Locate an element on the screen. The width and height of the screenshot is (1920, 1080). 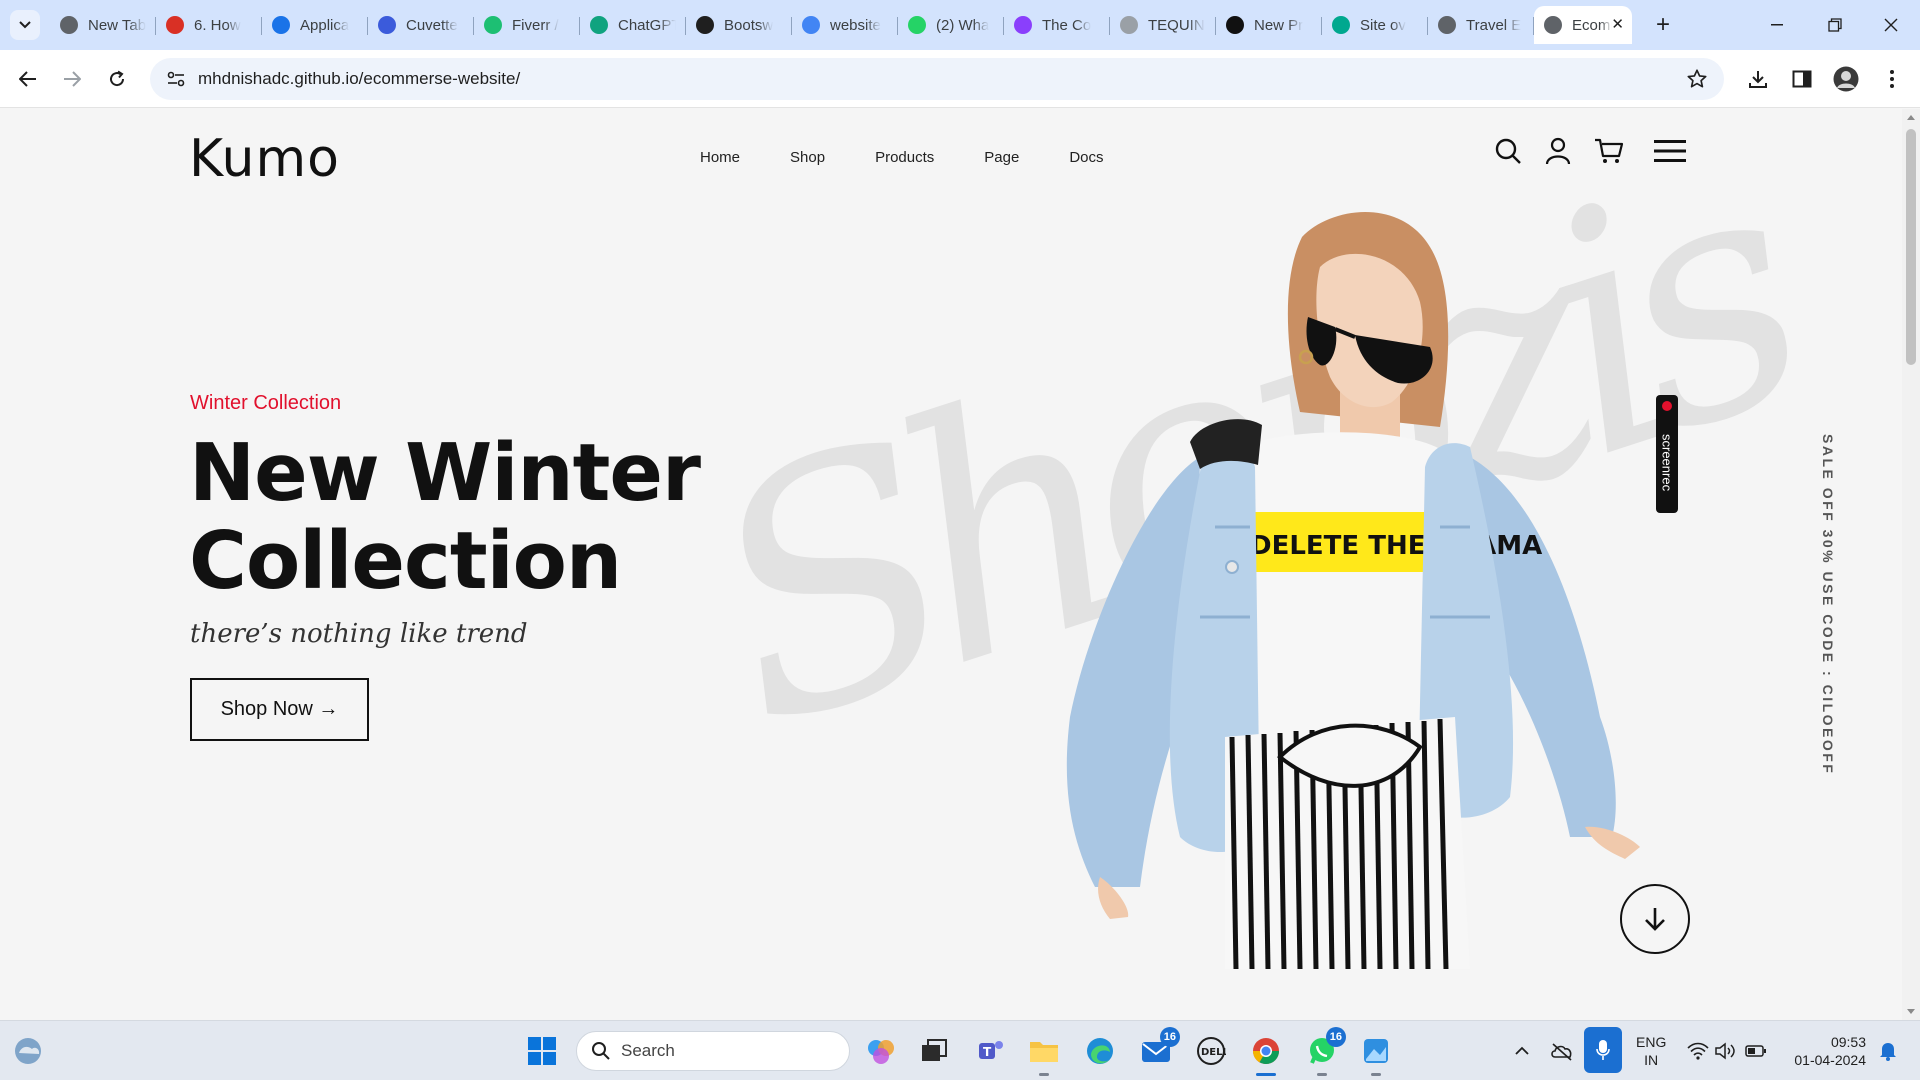
tab-title: ChatGPT is located at coordinates (647, 25).